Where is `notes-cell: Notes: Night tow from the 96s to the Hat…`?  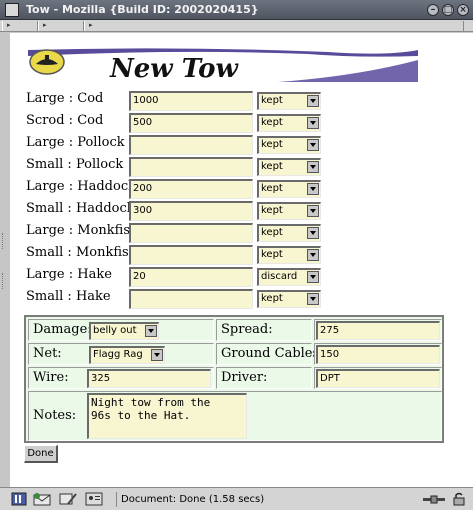 notes-cell: Notes: Night tow from the 96s to the Hat… is located at coordinates (235, 416).